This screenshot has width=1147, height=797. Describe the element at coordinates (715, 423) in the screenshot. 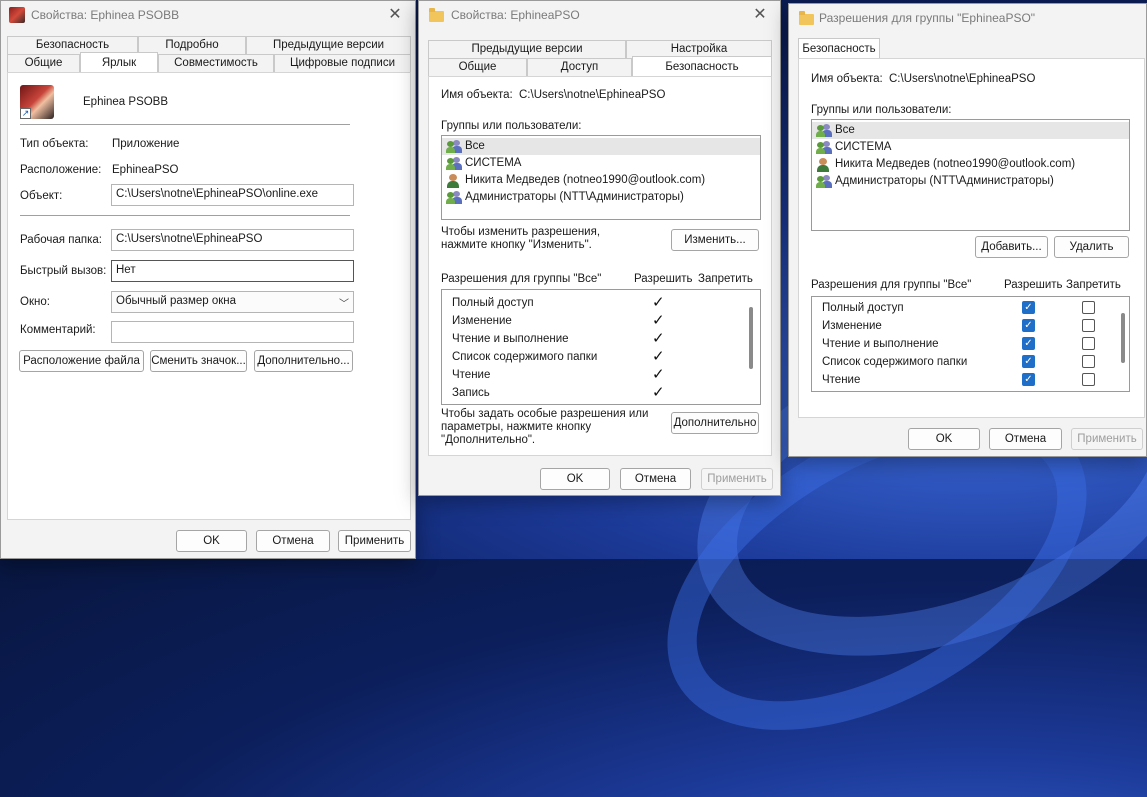

I see `advanced-button: Дополнительно` at that location.